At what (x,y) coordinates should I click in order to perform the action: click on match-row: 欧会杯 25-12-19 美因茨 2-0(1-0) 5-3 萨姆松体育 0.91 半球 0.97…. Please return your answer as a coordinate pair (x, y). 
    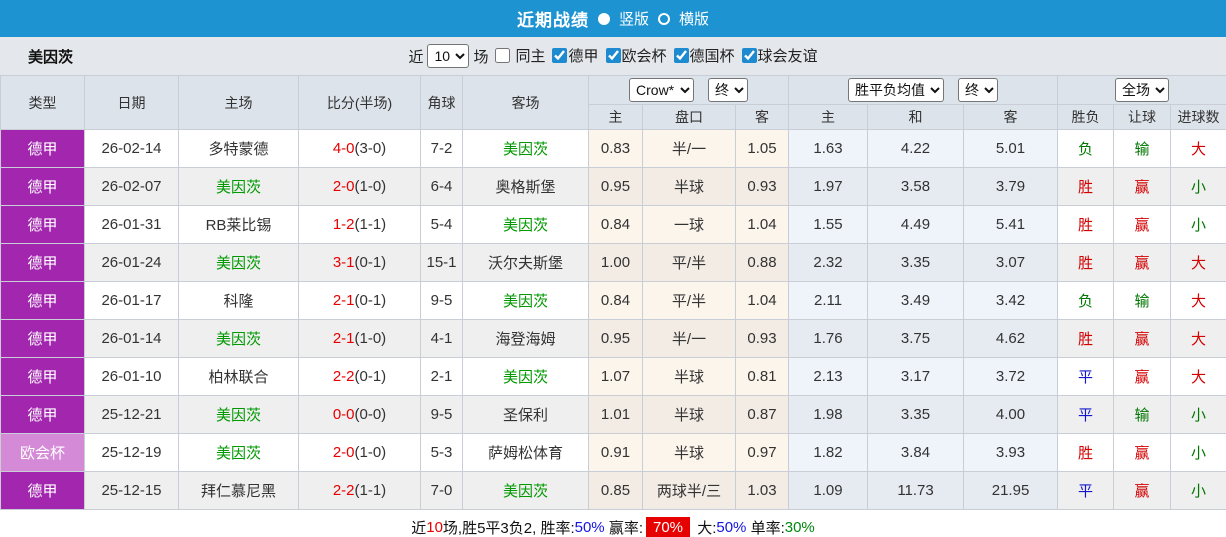
    Looking at the image, I should click on (613, 452).